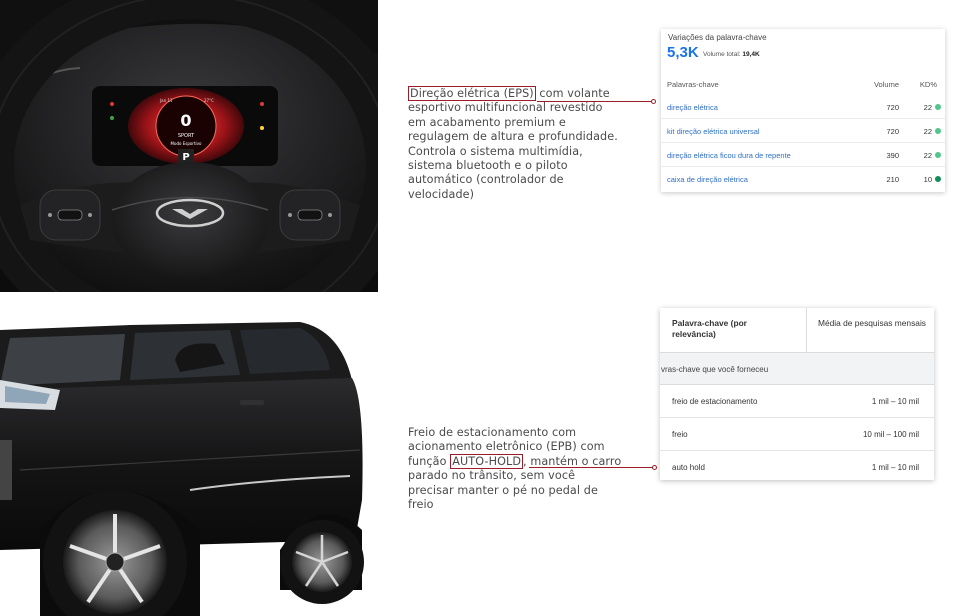  I want to click on keyword-cell: freio de estacionamento, so click(715, 401).